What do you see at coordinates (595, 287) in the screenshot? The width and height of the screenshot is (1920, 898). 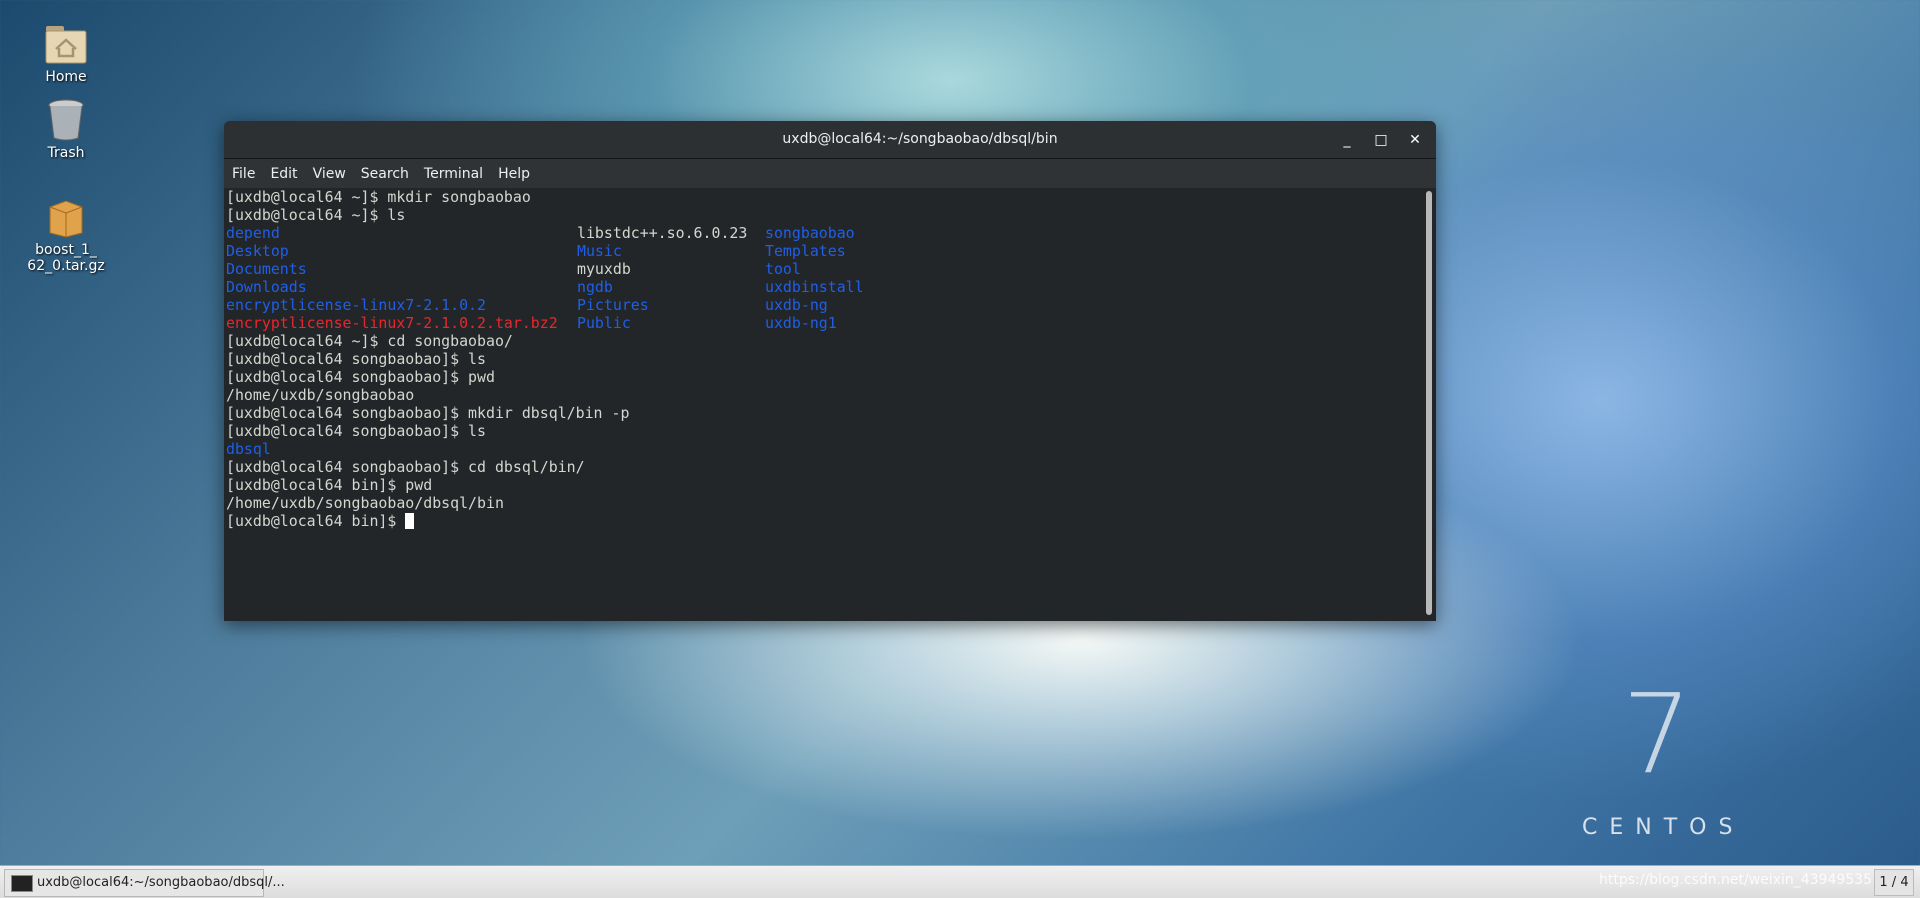 I see `ls-entry: ngdb` at bounding box center [595, 287].